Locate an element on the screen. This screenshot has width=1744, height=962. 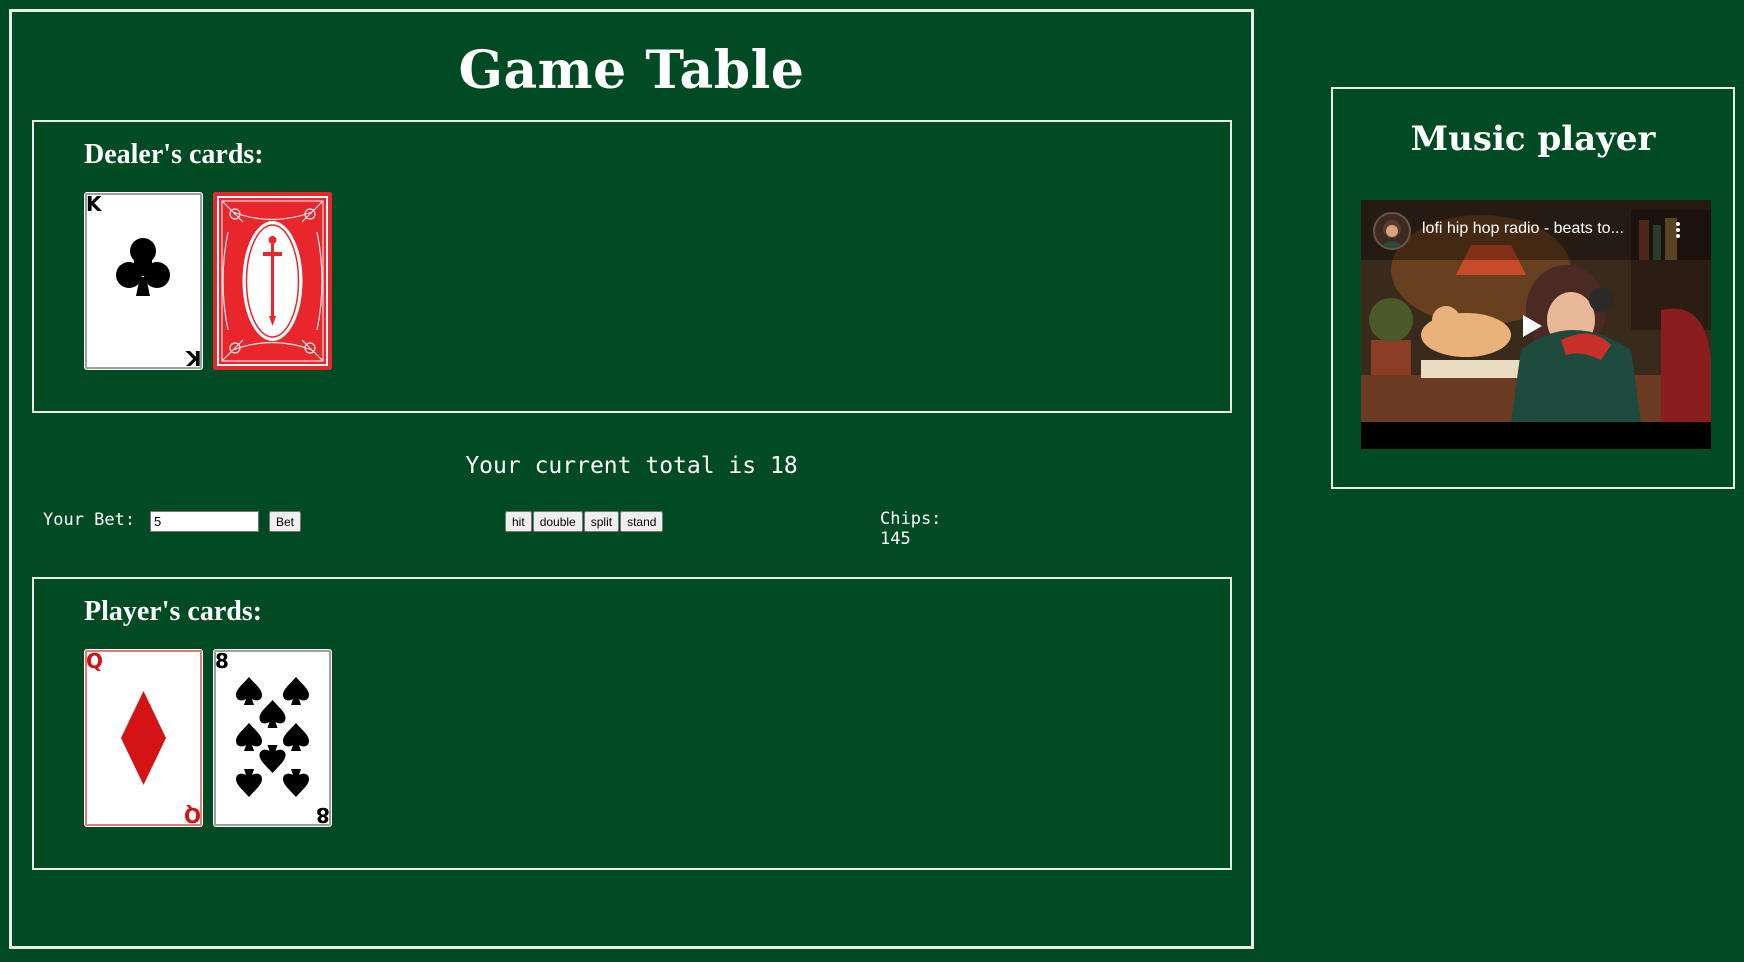
bet-label: Your Bet: is located at coordinates (89, 520).